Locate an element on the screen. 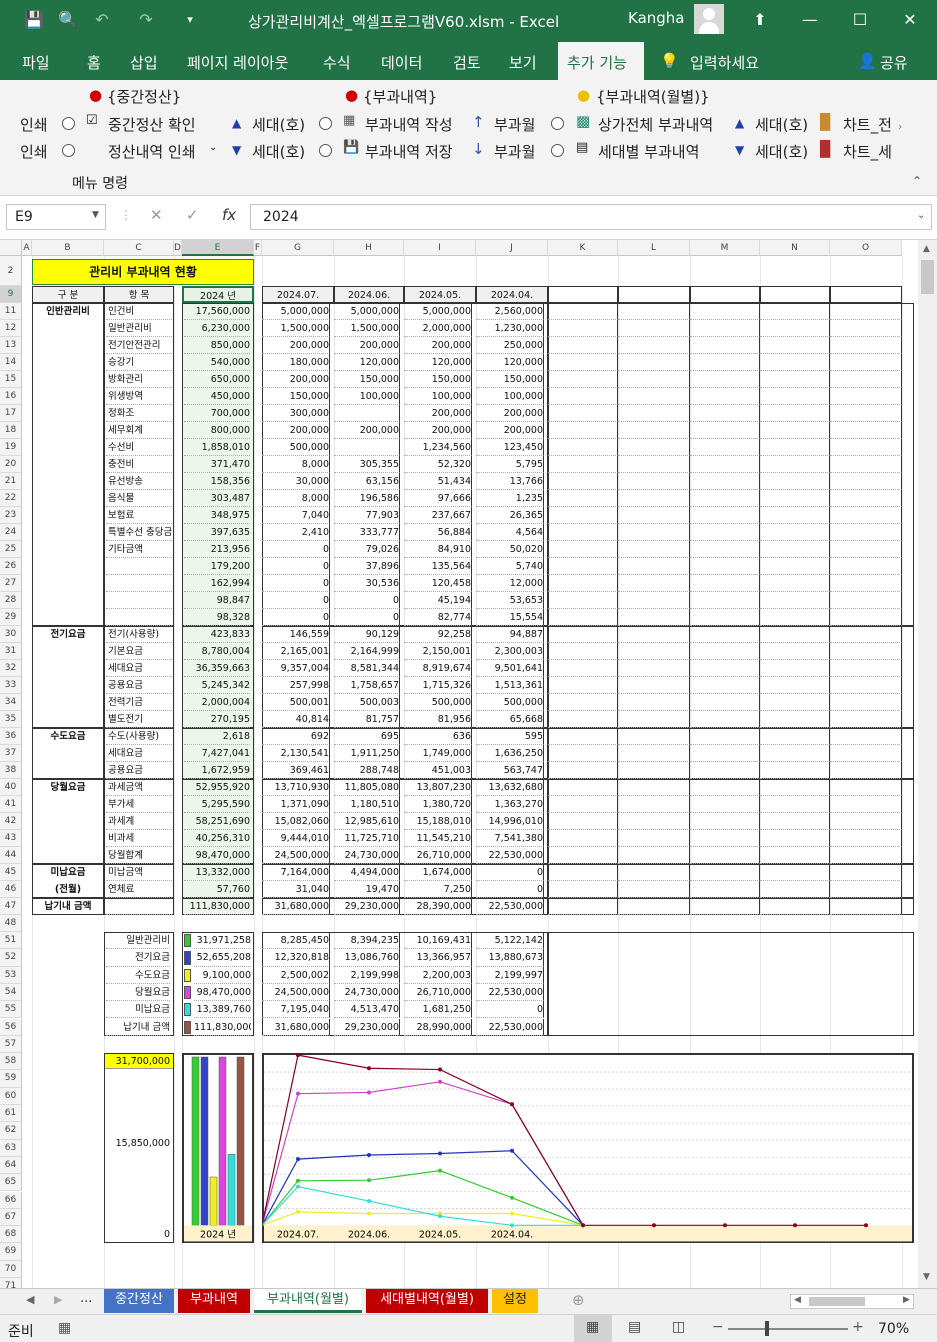 This screenshot has width=937, height=1342. row-header-37: 37 is located at coordinates (11, 753).